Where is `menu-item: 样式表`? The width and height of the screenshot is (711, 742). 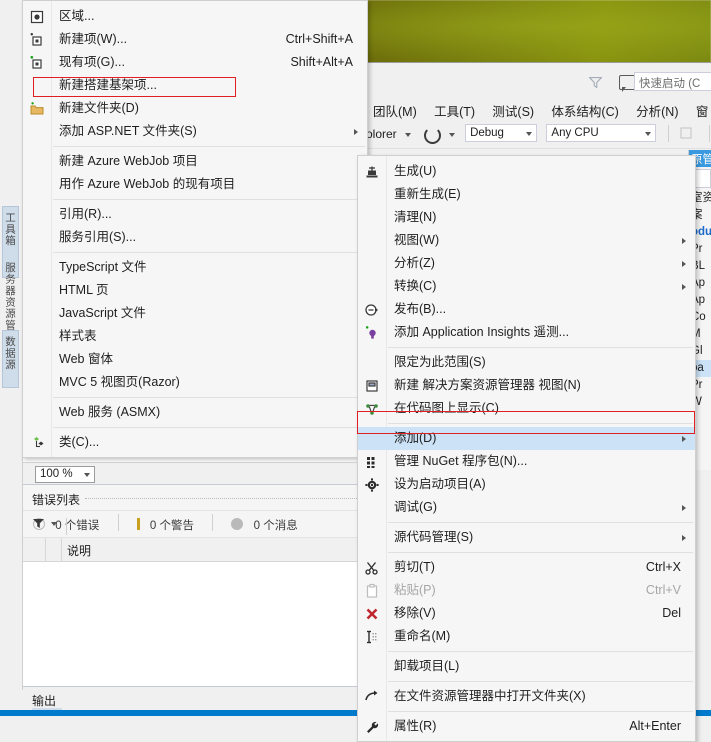 menu-item: 样式表 is located at coordinates (195, 336).